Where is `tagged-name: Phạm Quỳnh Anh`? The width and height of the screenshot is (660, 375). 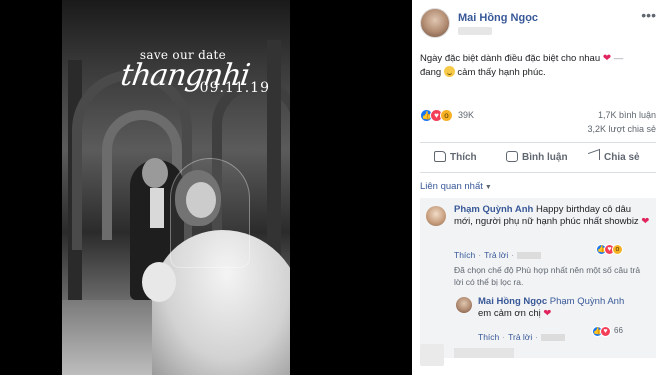
tagged-name: Phạm Quỳnh Anh is located at coordinates (587, 301).